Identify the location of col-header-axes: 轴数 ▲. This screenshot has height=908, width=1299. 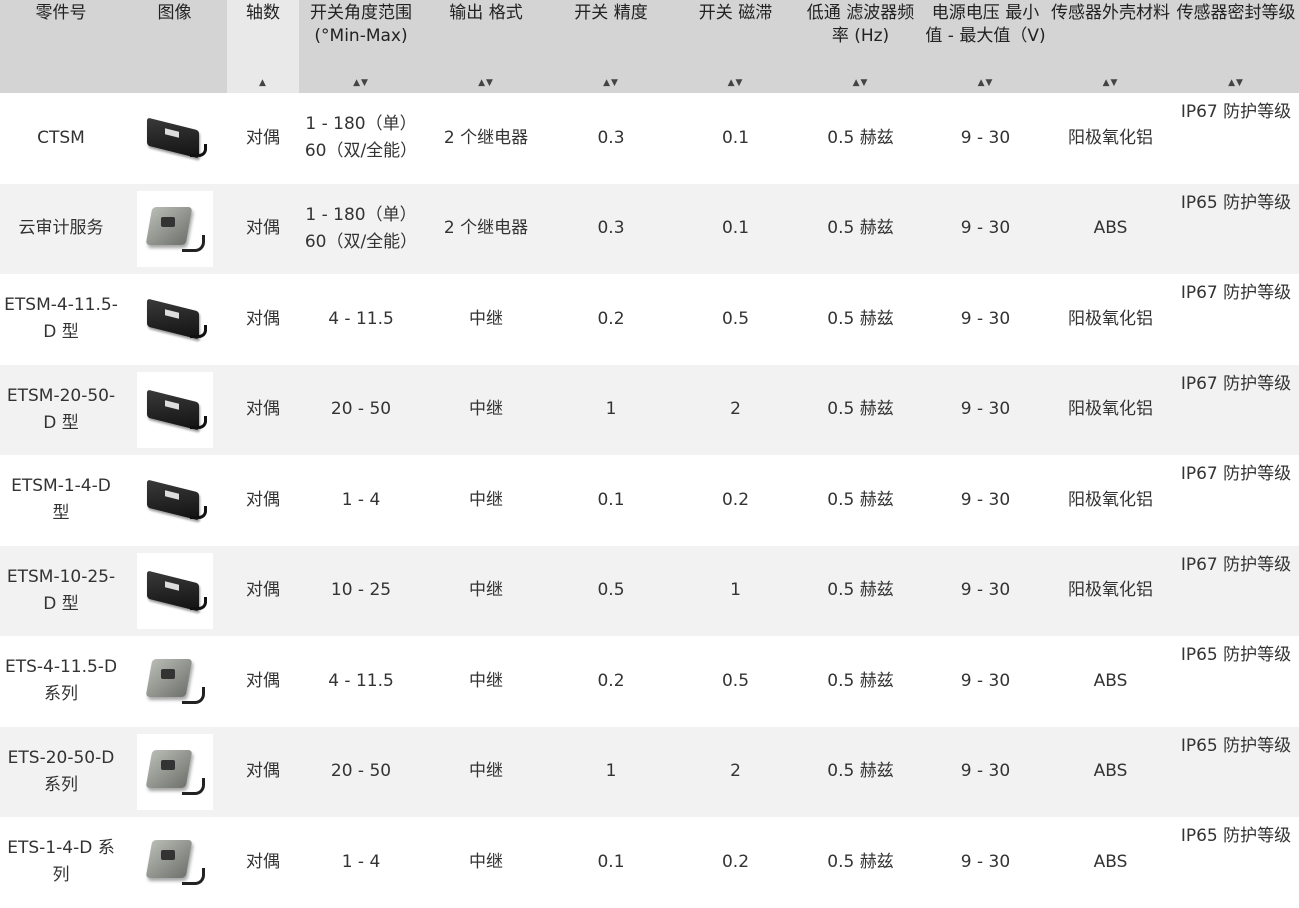
(263, 46).